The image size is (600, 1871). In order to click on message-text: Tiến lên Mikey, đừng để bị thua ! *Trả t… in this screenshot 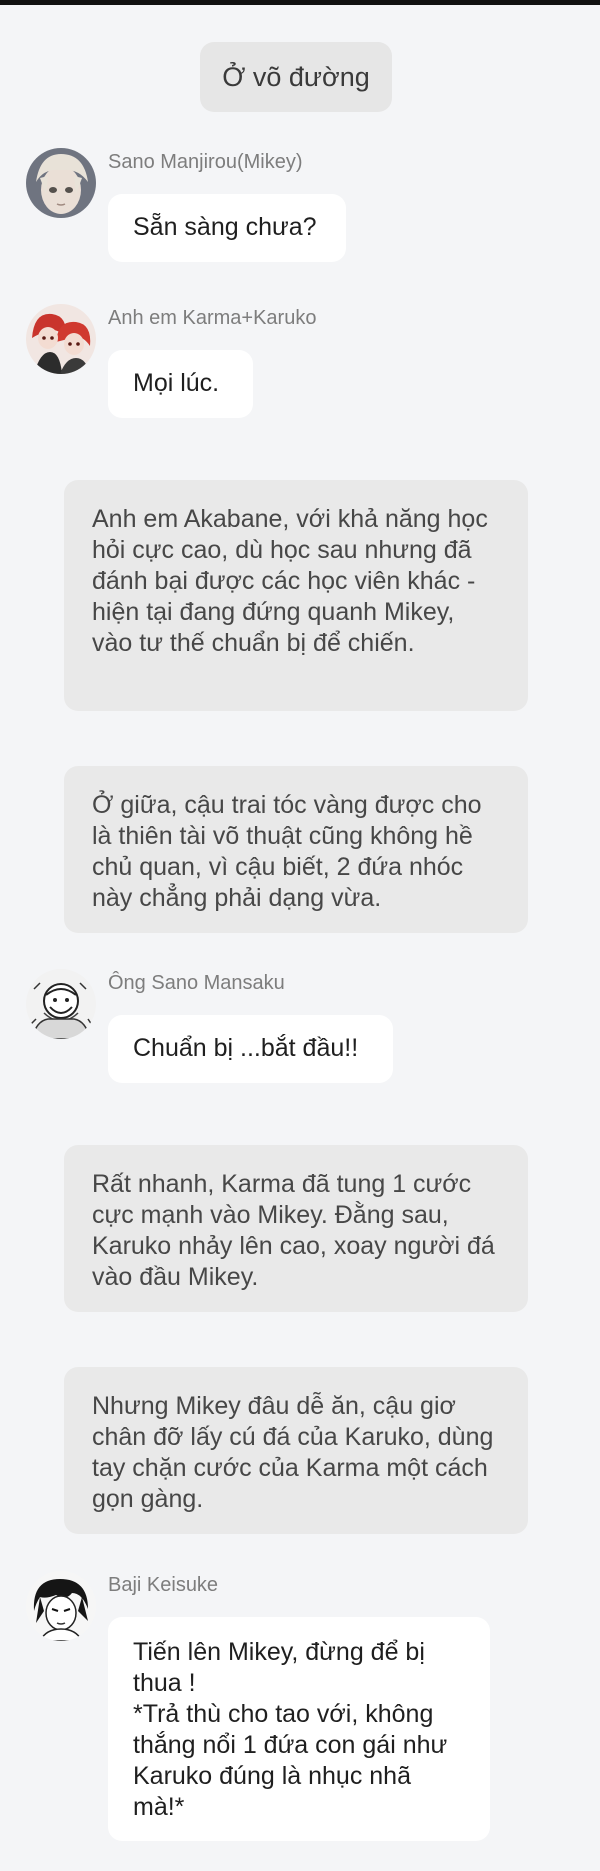, I will do `click(290, 1729)`.